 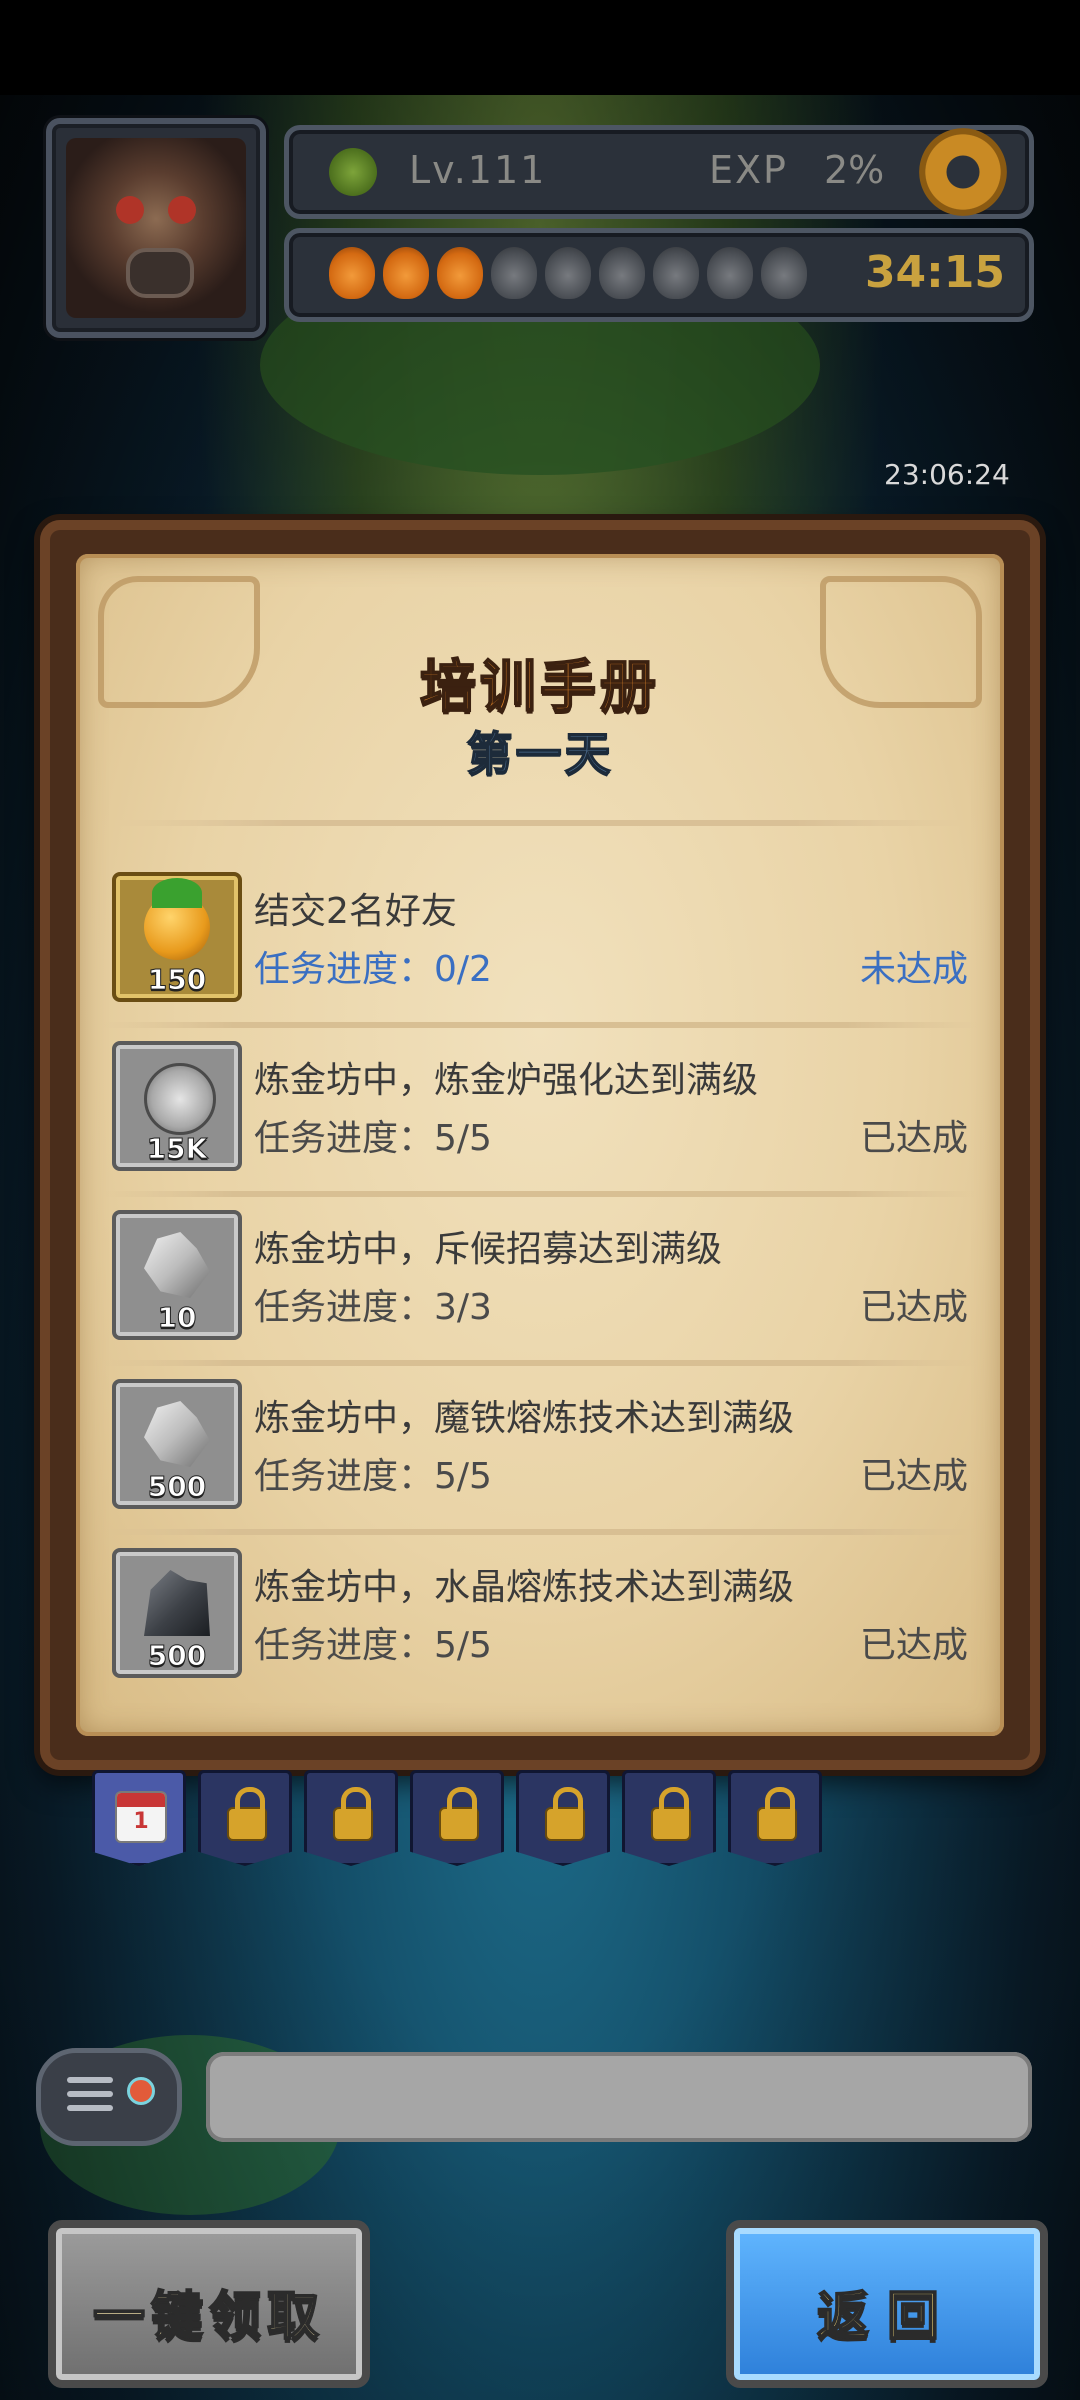 What do you see at coordinates (478, 170) in the screenshot?
I see `level-text: Lv.111` at bounding box center [478, 170].